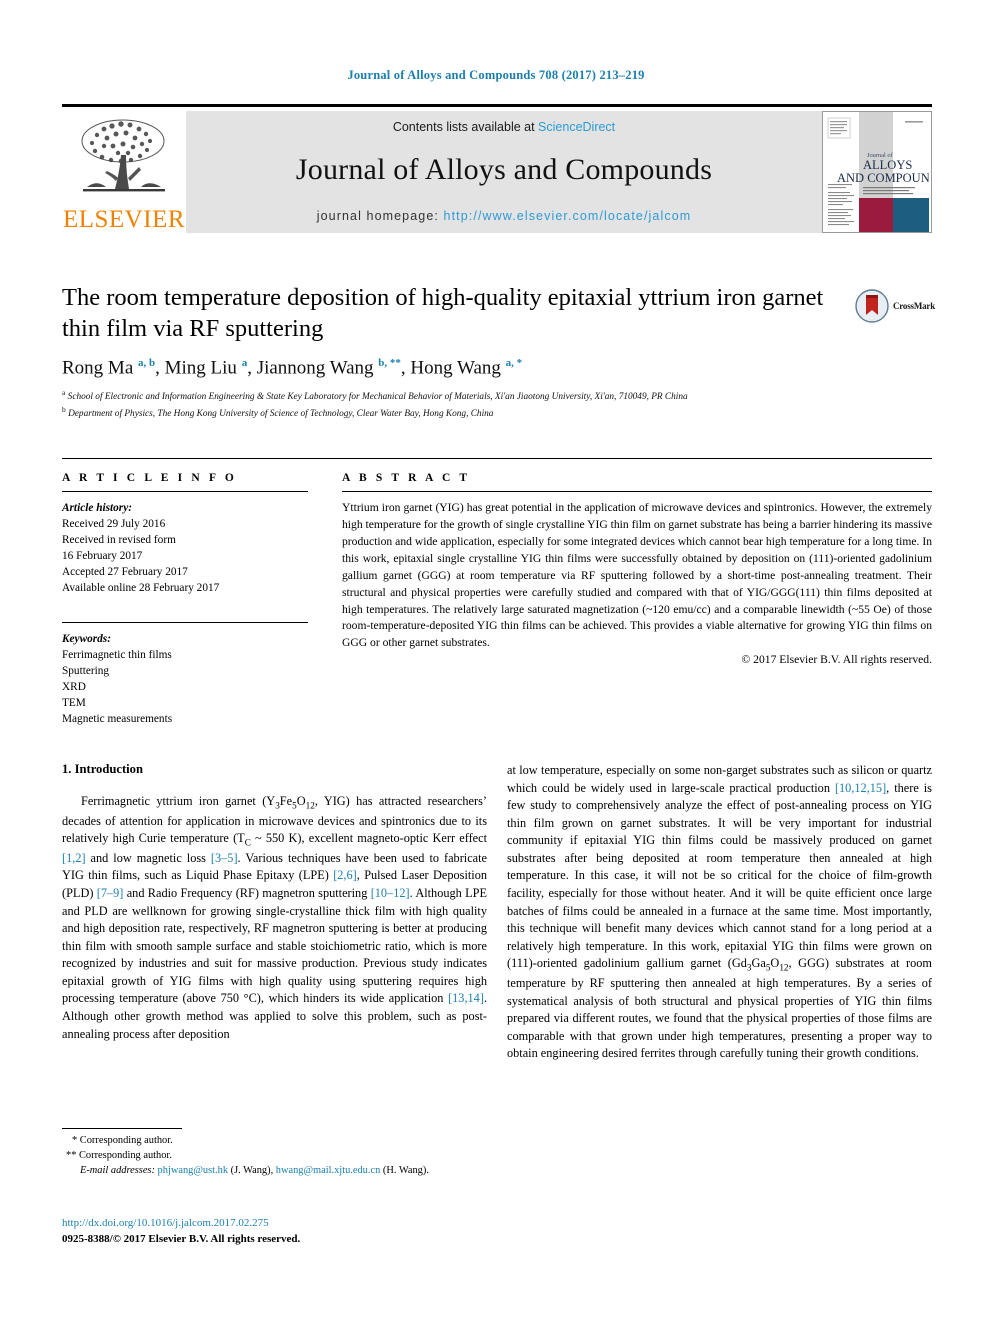 This screenshot has width=992, height=1323. I want to click on cover-art: Journal of ALLOYS AND COMPOUNDS, so click(877, 172).